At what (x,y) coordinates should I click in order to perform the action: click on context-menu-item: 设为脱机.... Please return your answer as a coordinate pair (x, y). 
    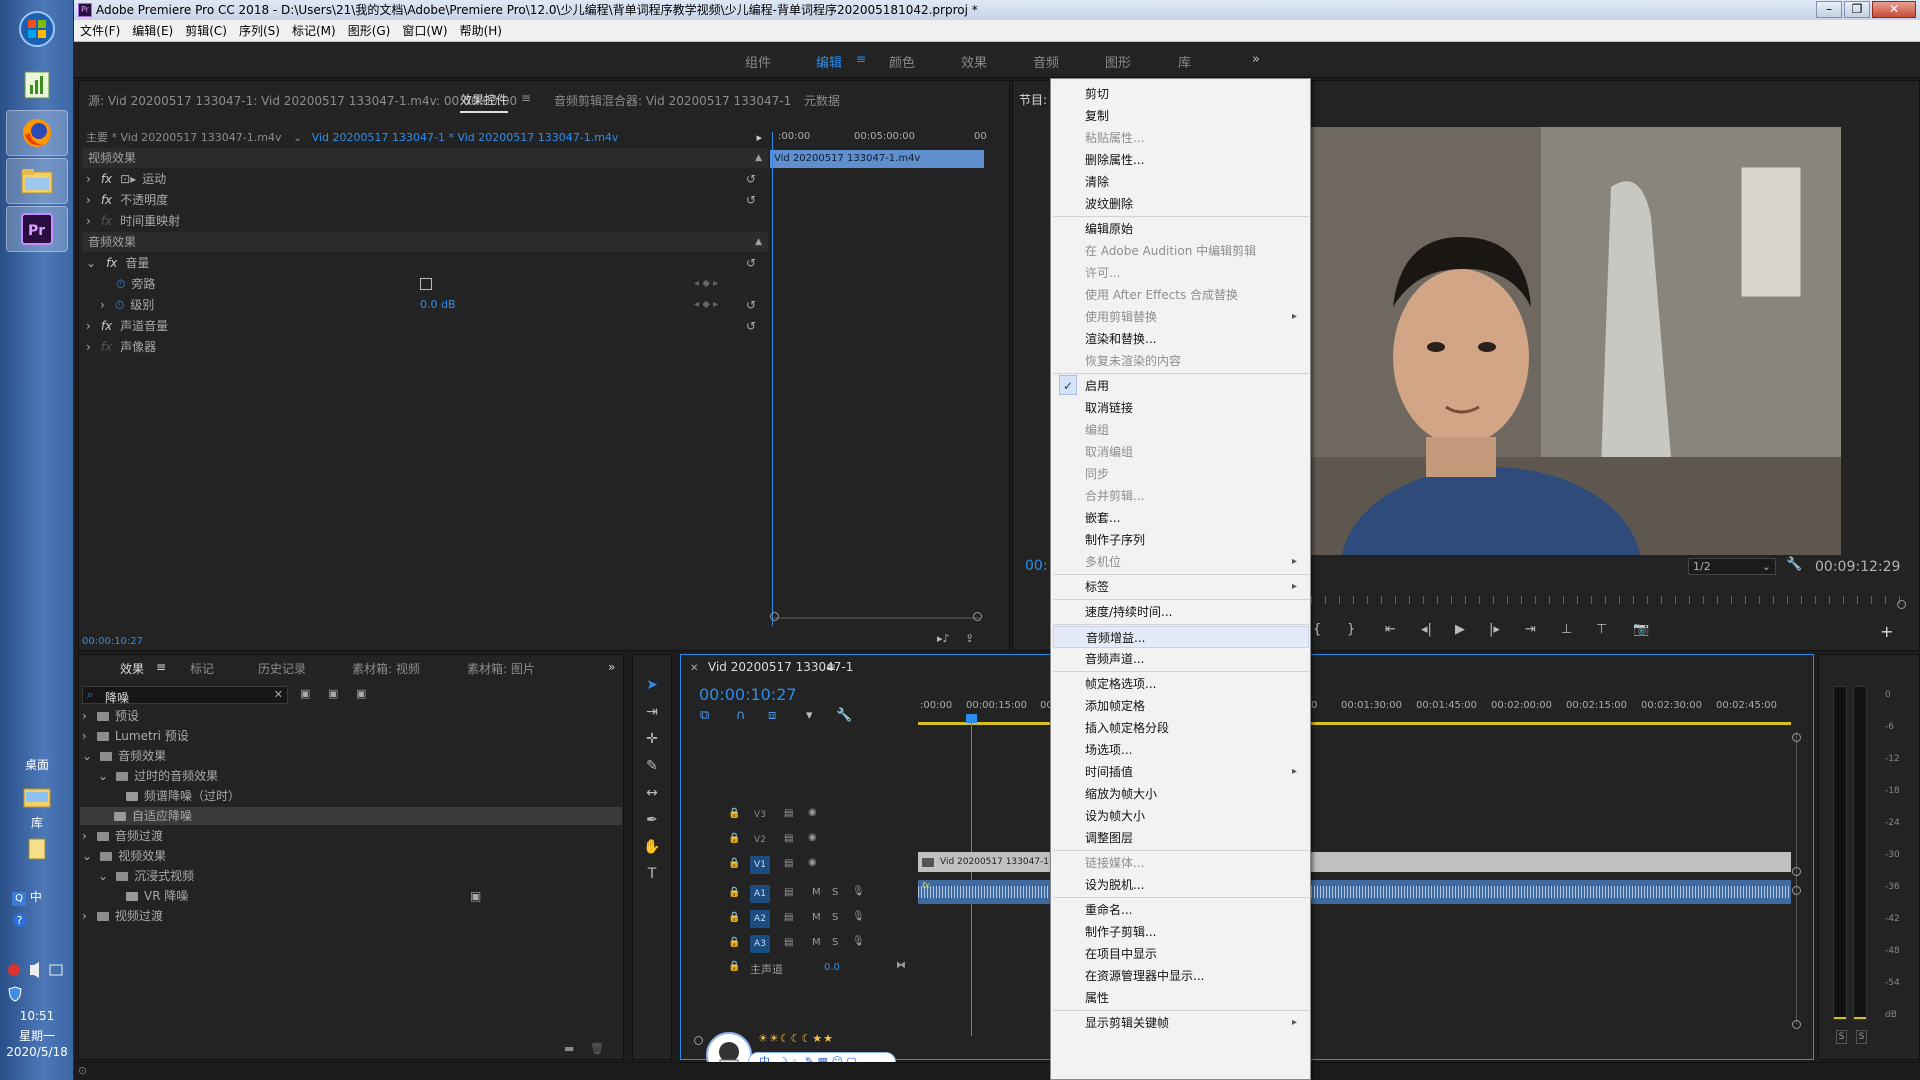
    Looking at the image, I should click on (1195, 885).